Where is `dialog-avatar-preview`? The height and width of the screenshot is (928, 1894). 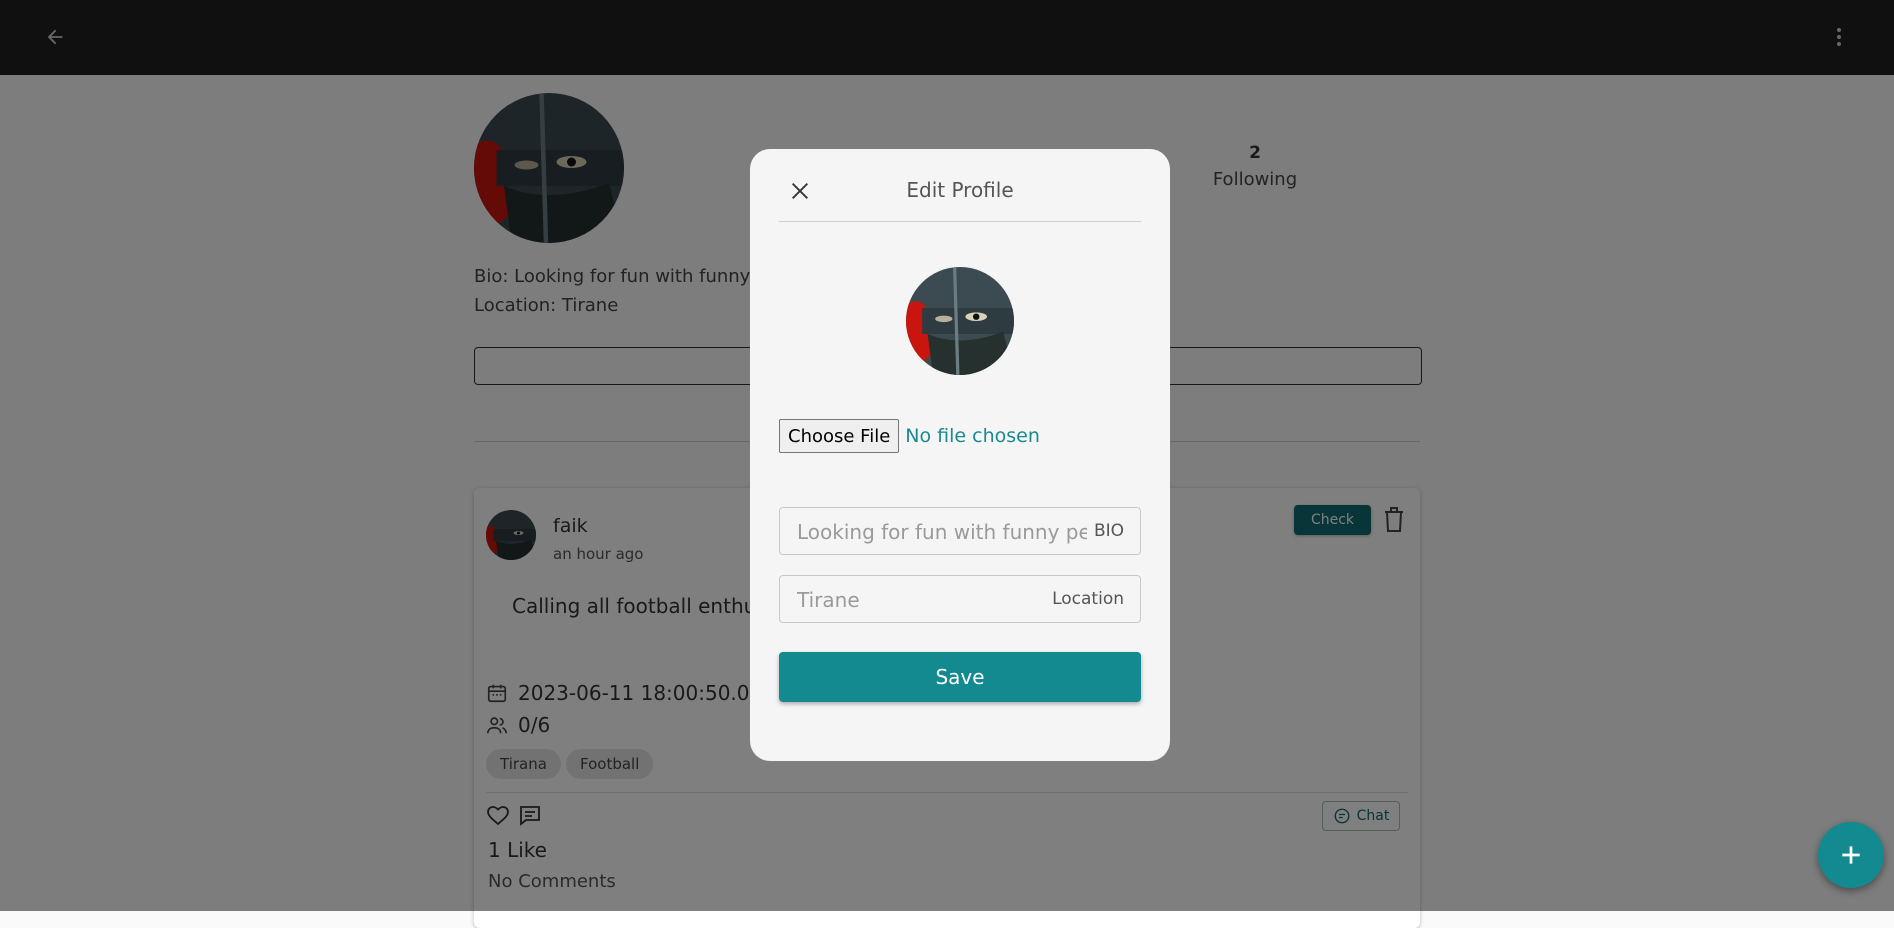
dialog-avatar-preview is located at coordinates (960, 321).